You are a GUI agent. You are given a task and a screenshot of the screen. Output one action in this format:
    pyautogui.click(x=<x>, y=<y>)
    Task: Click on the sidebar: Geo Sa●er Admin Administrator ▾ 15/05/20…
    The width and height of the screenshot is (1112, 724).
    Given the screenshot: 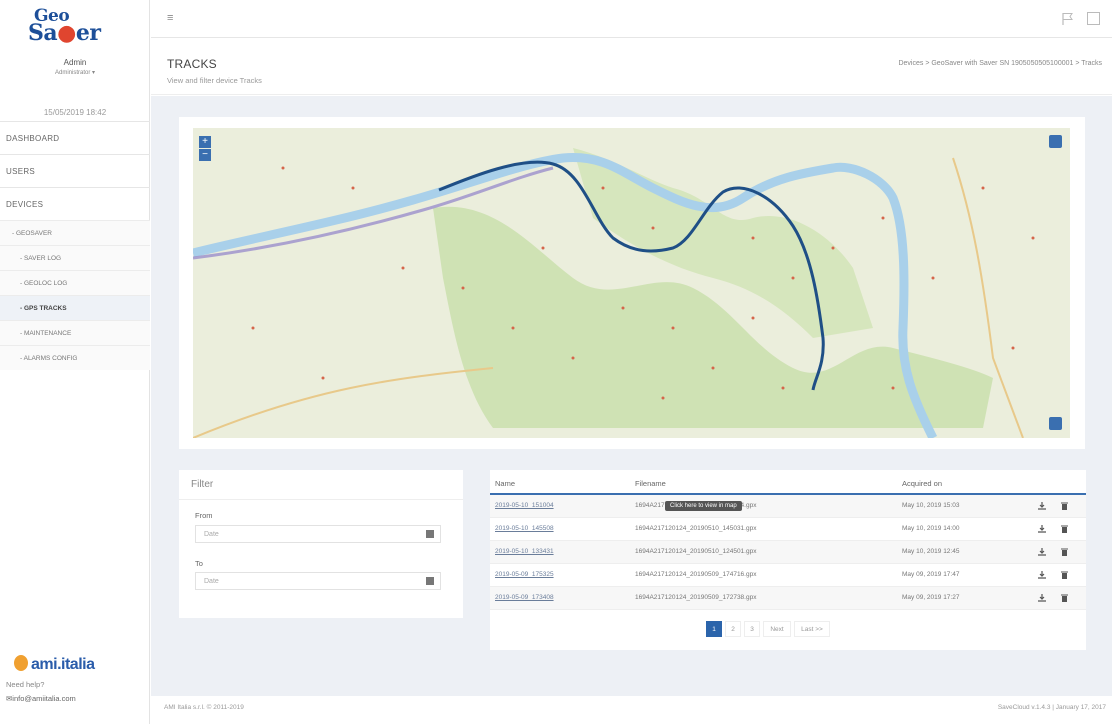 What is the action you would take?
    pyautogui.click(x=75, y=362)
    